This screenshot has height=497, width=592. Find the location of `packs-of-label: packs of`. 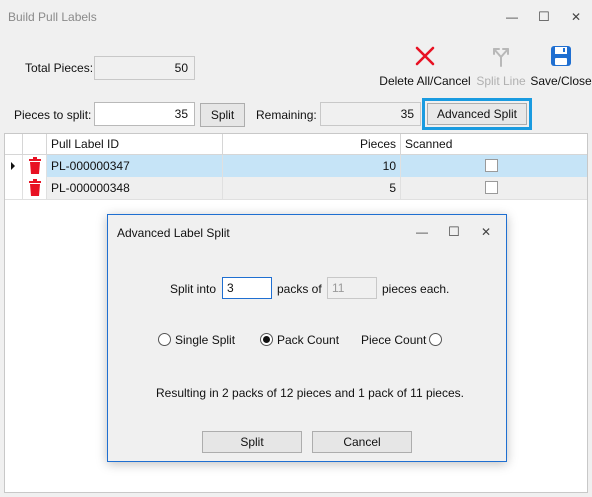

packs-of-label: packs of is located at coordinates (299, 289).